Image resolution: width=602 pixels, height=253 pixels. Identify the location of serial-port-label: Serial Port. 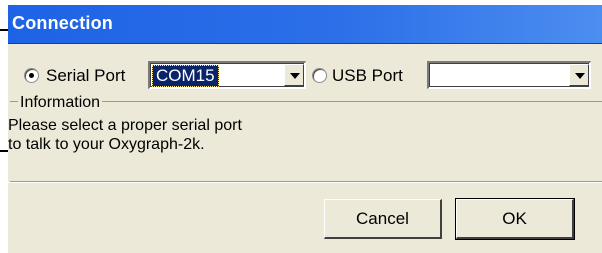
(85, 76).